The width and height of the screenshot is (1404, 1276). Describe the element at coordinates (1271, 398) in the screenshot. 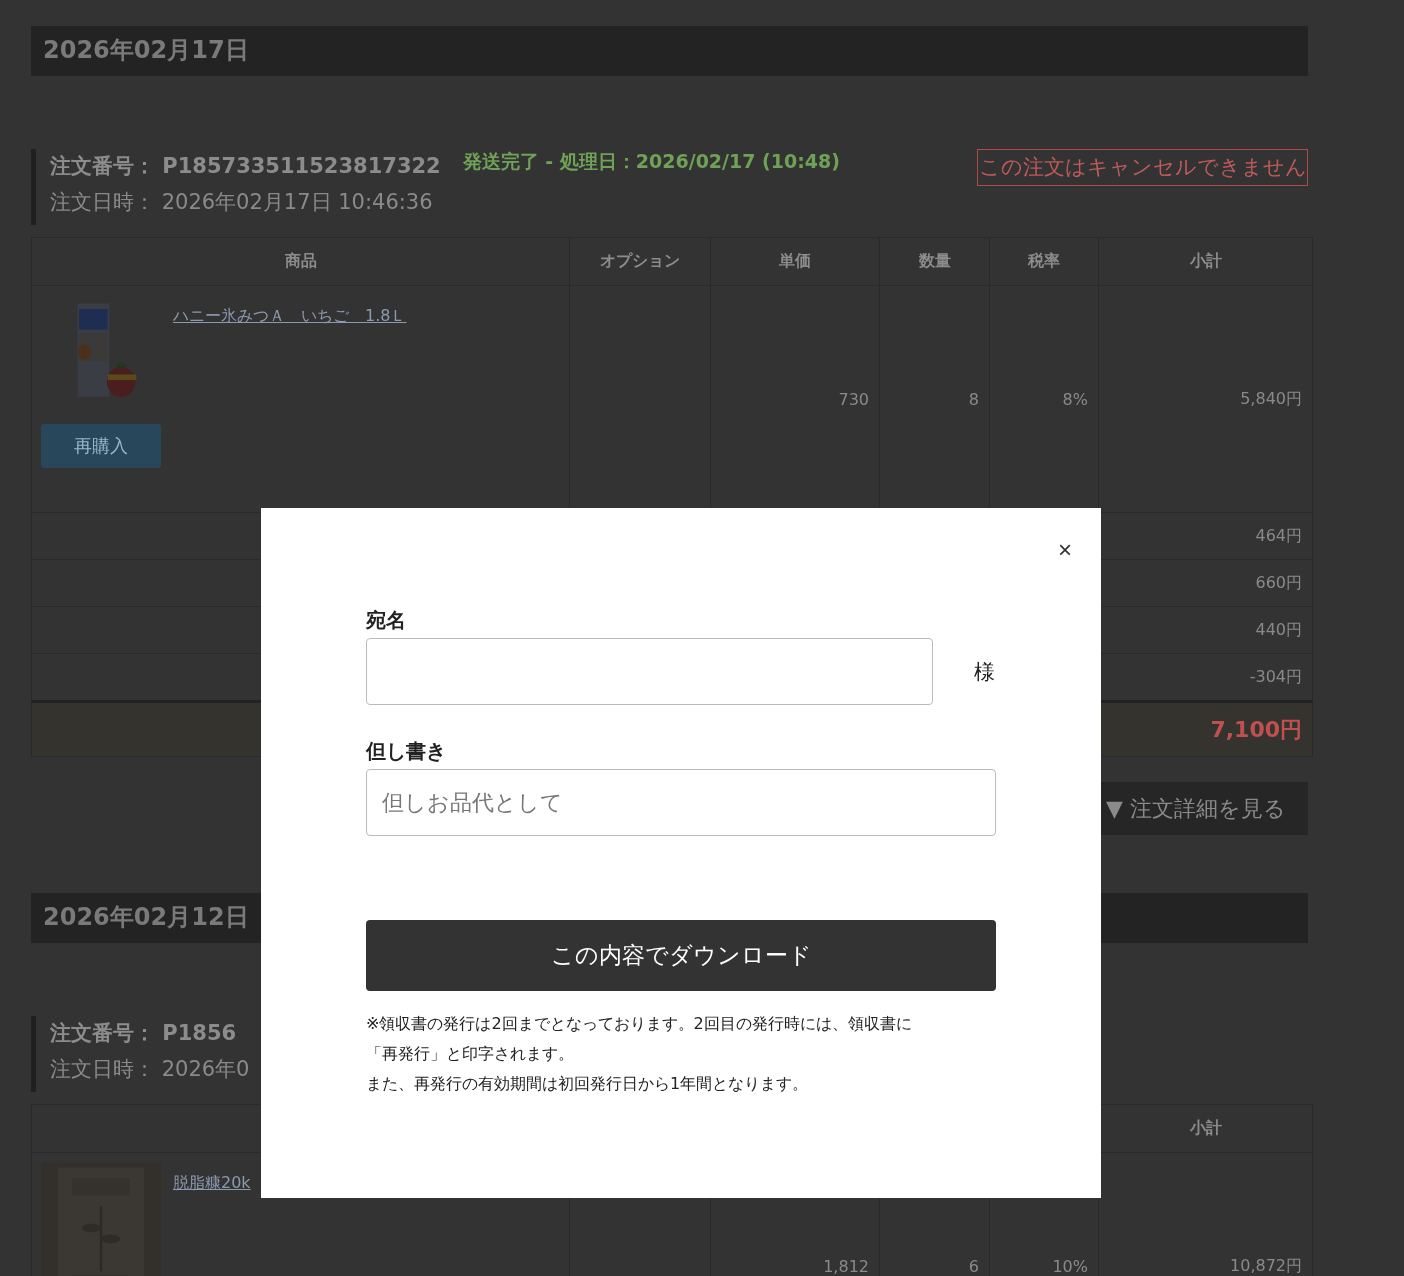

I see `table-cell: 5,840円` at that location.